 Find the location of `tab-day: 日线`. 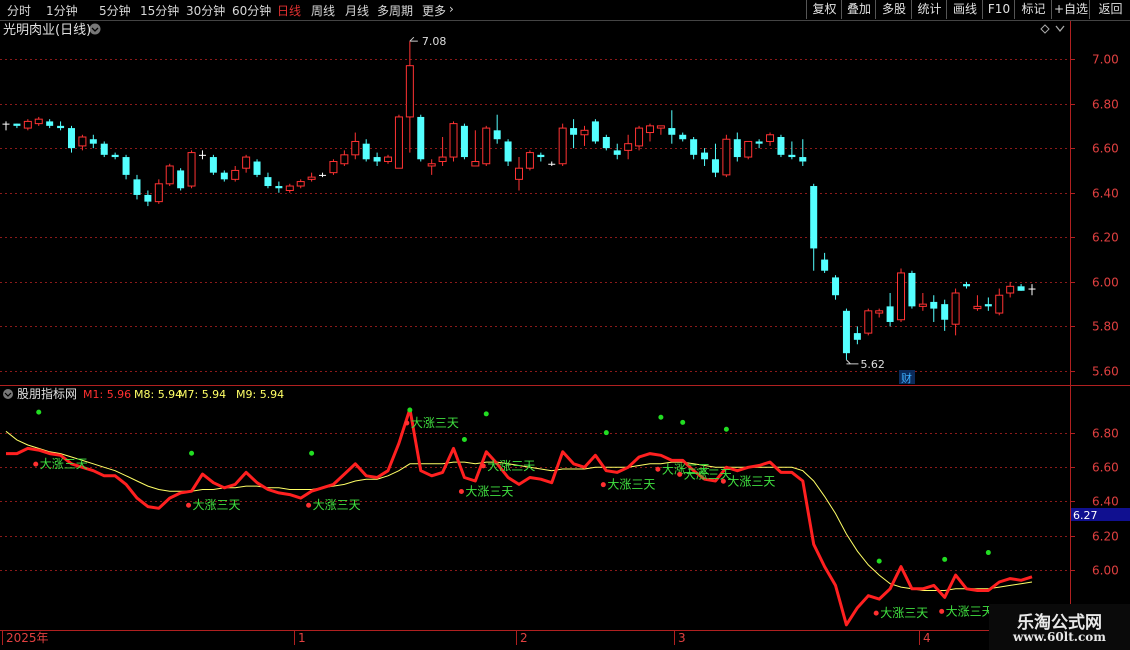

tab-day: 日线 is located at coordinates (289, 10).